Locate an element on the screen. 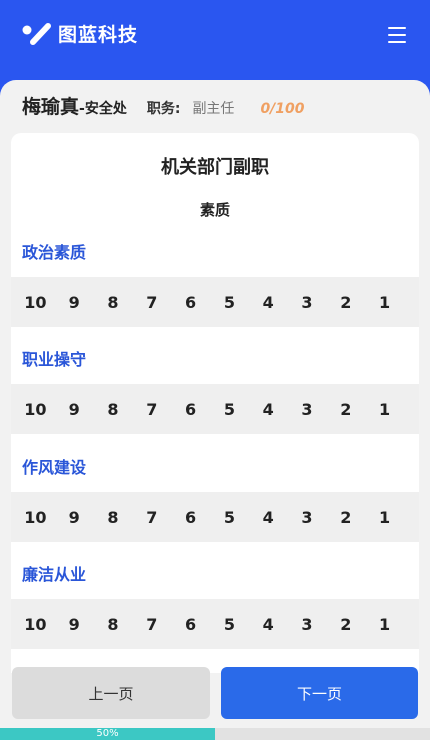 This screenshot has height=740, width=430. user-department: -安全处 is located at coordinates (103, 109).